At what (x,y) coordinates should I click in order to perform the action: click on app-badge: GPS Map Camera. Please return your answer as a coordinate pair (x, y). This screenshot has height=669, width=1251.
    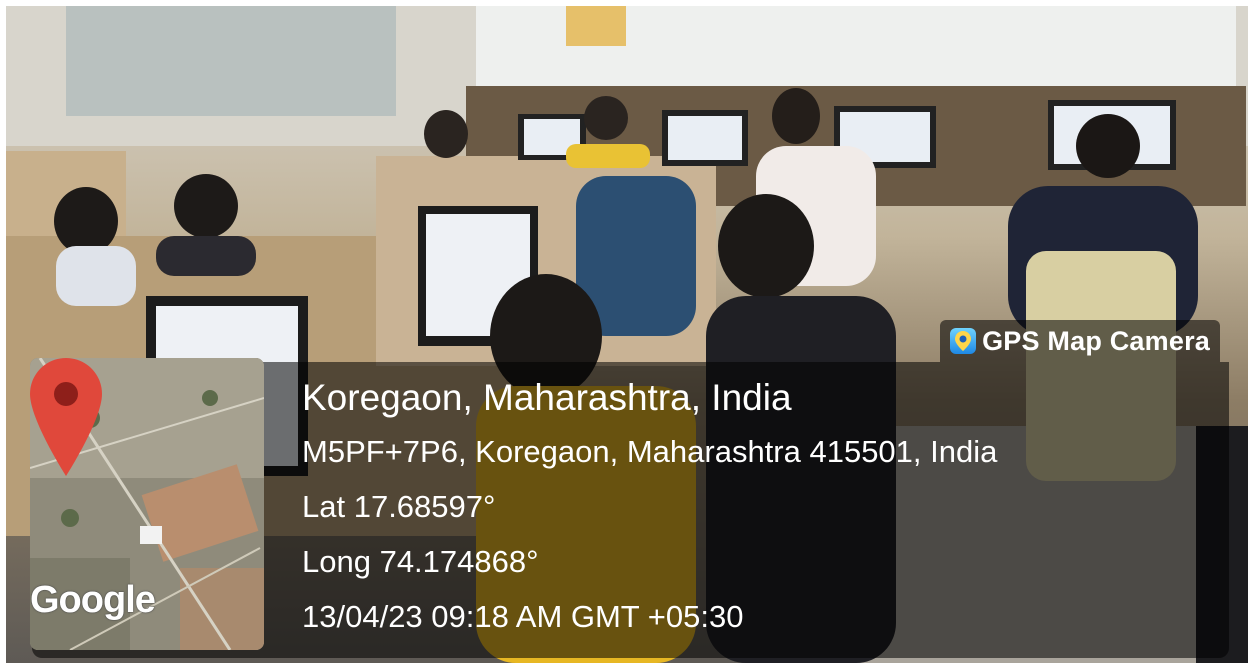
    Looking at the image, I should click on (1080, 341).